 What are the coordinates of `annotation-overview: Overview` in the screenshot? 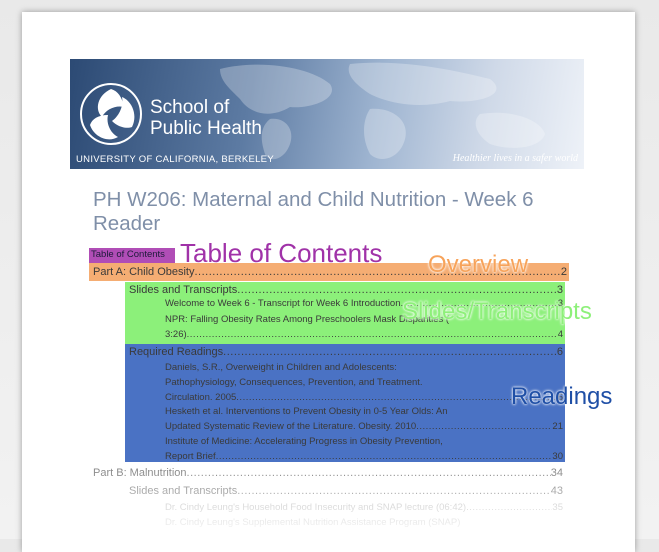 It's located at (478, 264).